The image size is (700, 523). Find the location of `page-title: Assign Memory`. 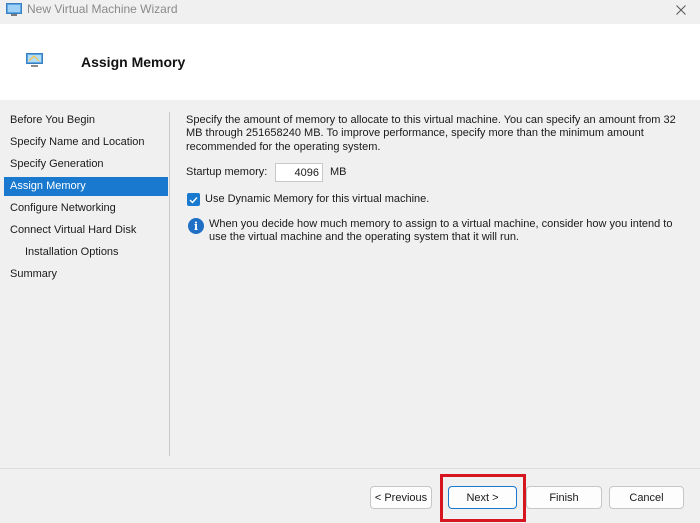

page-title: Assign Memory is located at coordinates (133, 62).